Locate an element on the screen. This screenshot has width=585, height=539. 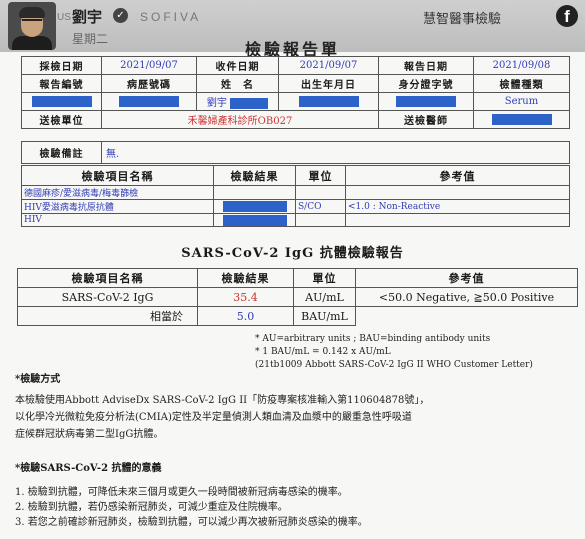
sars-col-result: 檢驗結果 is located at coordinates (245, 278).